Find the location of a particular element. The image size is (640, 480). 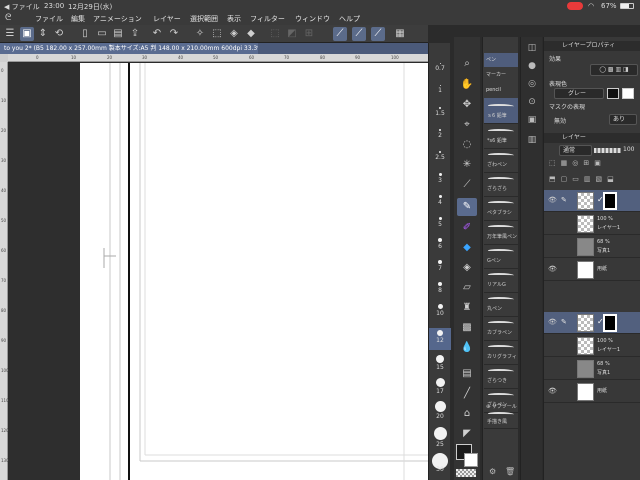

stroke-stabilize-icon-2: ⟋ is located at coordinates (359, 34).